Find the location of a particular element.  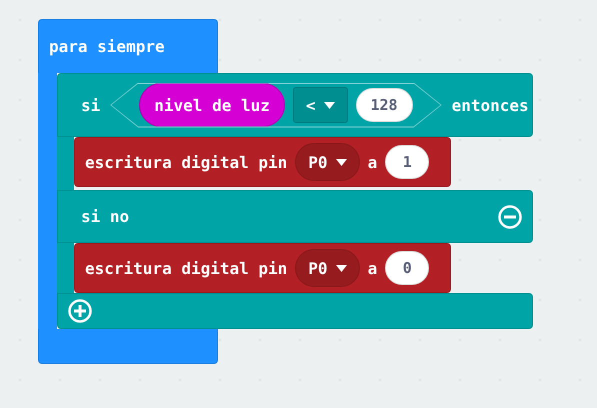

remove-icon is located at coordinates (510, 216).